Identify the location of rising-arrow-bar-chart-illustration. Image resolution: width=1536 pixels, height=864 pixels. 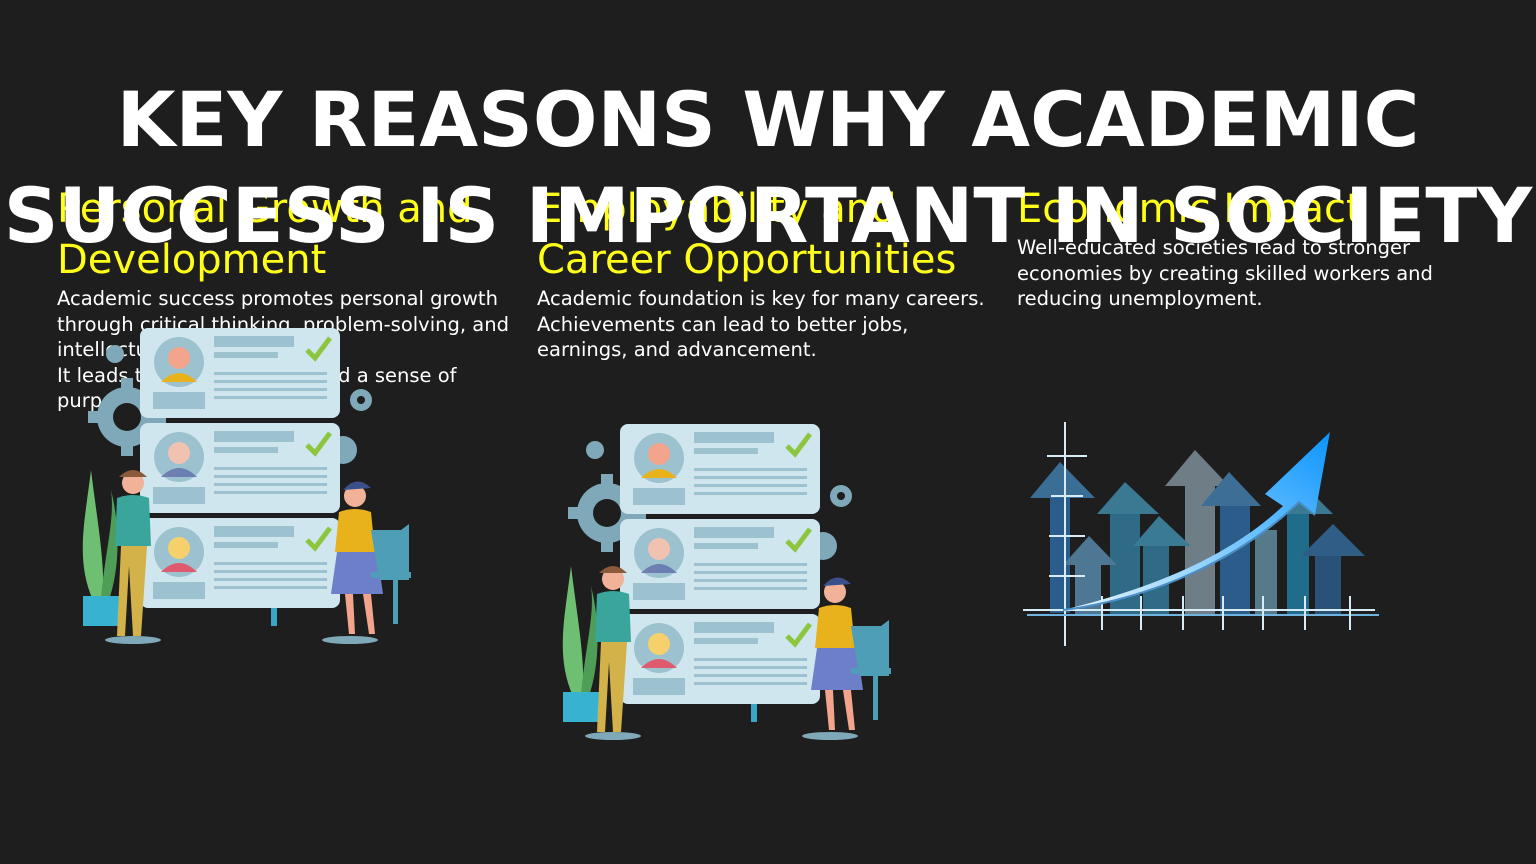
(1201, 534).